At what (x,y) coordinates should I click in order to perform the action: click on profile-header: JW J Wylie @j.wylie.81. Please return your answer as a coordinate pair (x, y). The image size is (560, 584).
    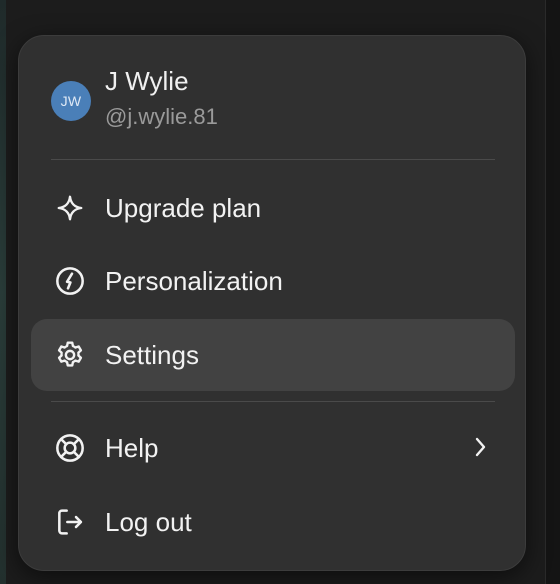
    Looking at the image, I should click on (134, 101).